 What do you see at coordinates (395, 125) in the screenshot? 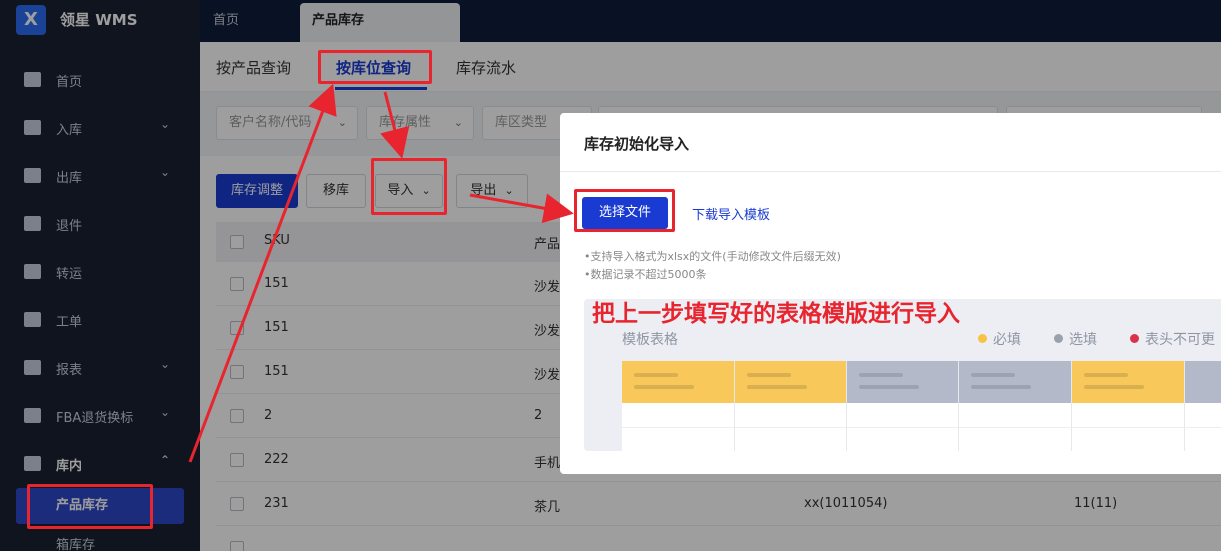
I see `arrow-to-import` at bounding box center [395, 125].